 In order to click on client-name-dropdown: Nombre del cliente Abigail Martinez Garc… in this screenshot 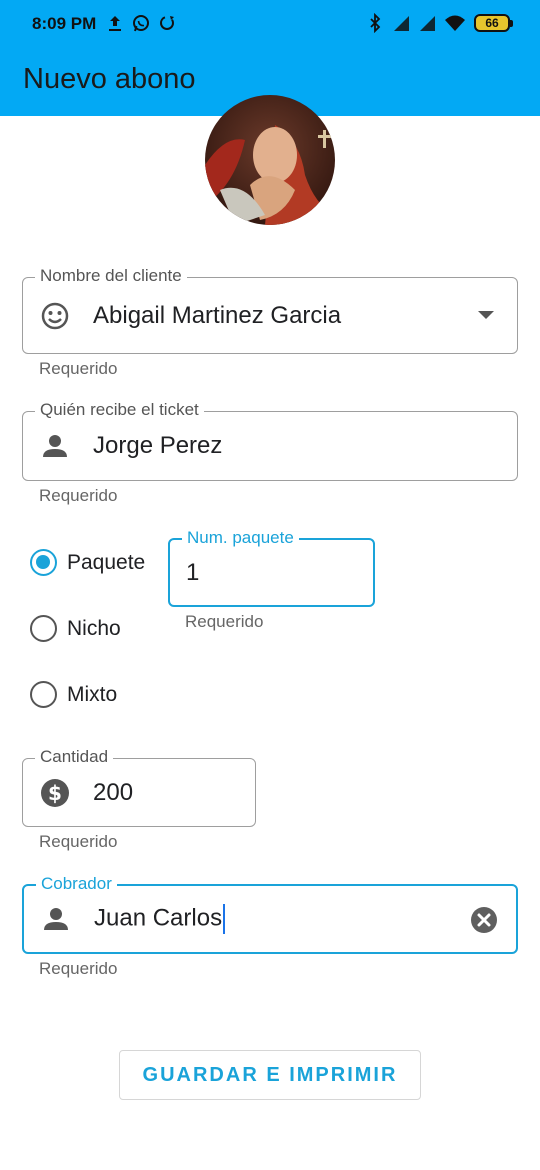, I will do `click(270, 310)`.